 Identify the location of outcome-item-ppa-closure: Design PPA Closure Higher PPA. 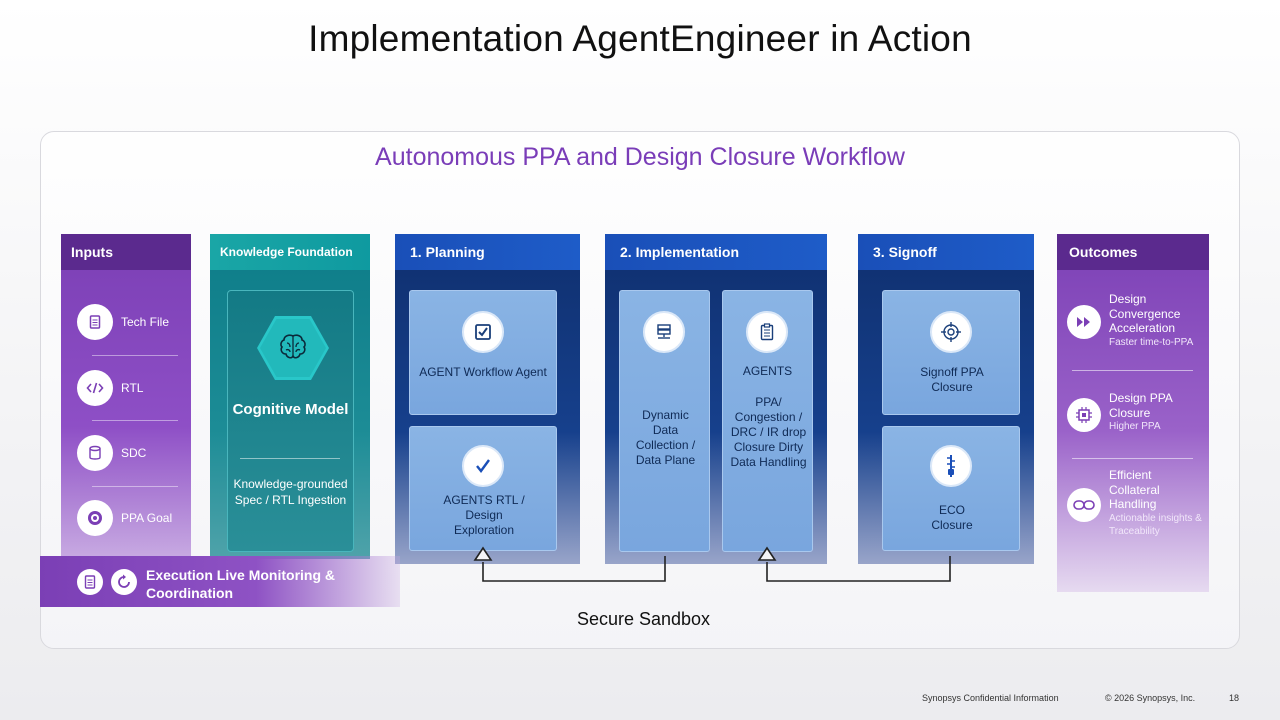
(1156, 412).